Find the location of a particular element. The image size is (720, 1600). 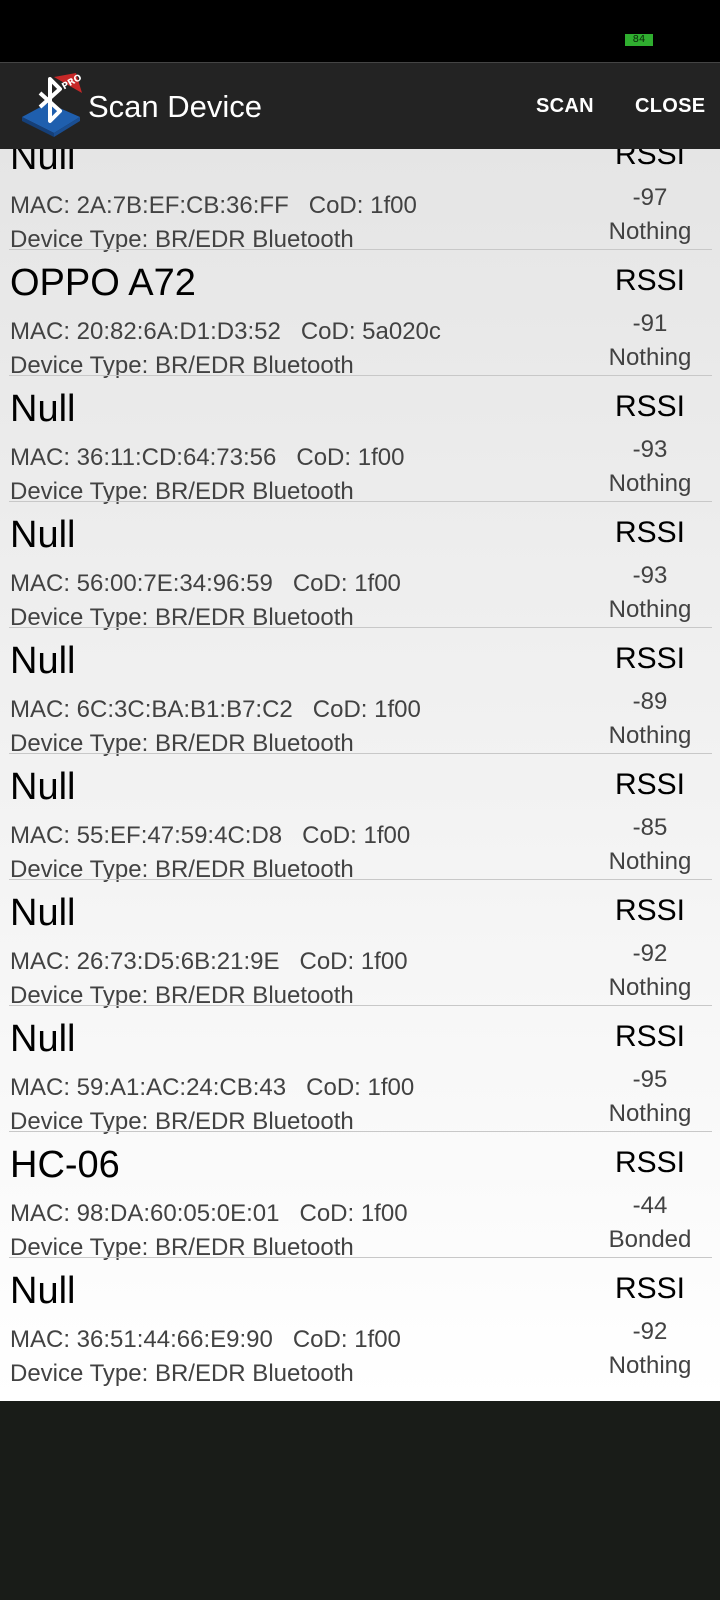

status-bar: 84 is located at coordinates (360, 31).